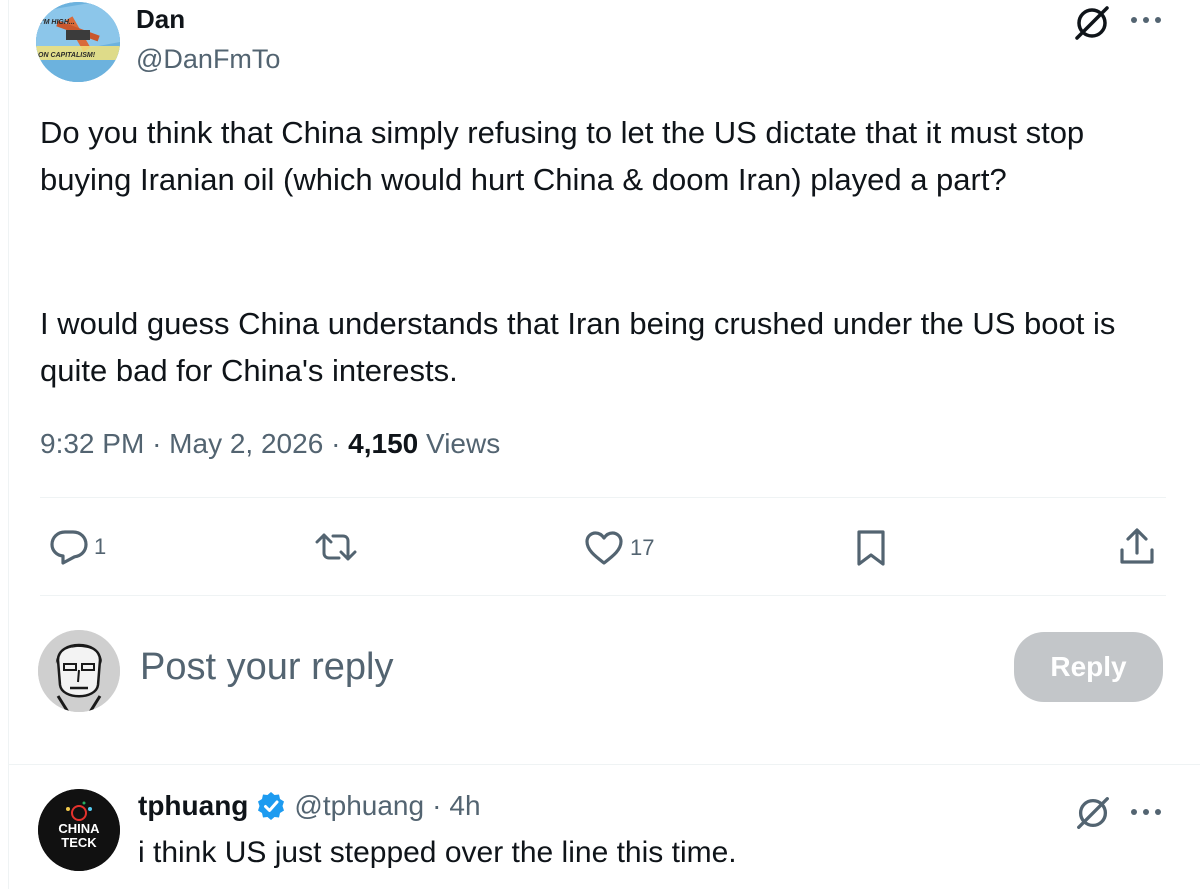  I want to click on reply-count: 1, so click(100, 546).